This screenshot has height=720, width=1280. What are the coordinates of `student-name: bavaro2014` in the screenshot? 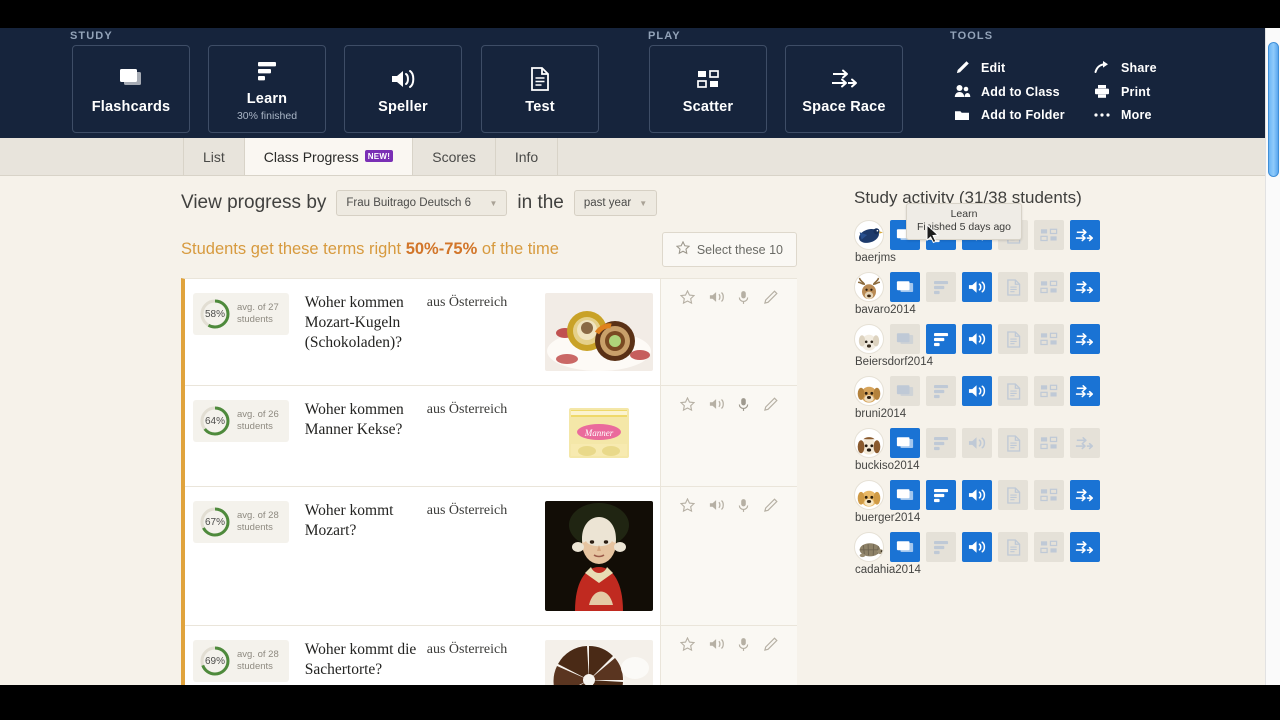 It's located at (1061, 310).